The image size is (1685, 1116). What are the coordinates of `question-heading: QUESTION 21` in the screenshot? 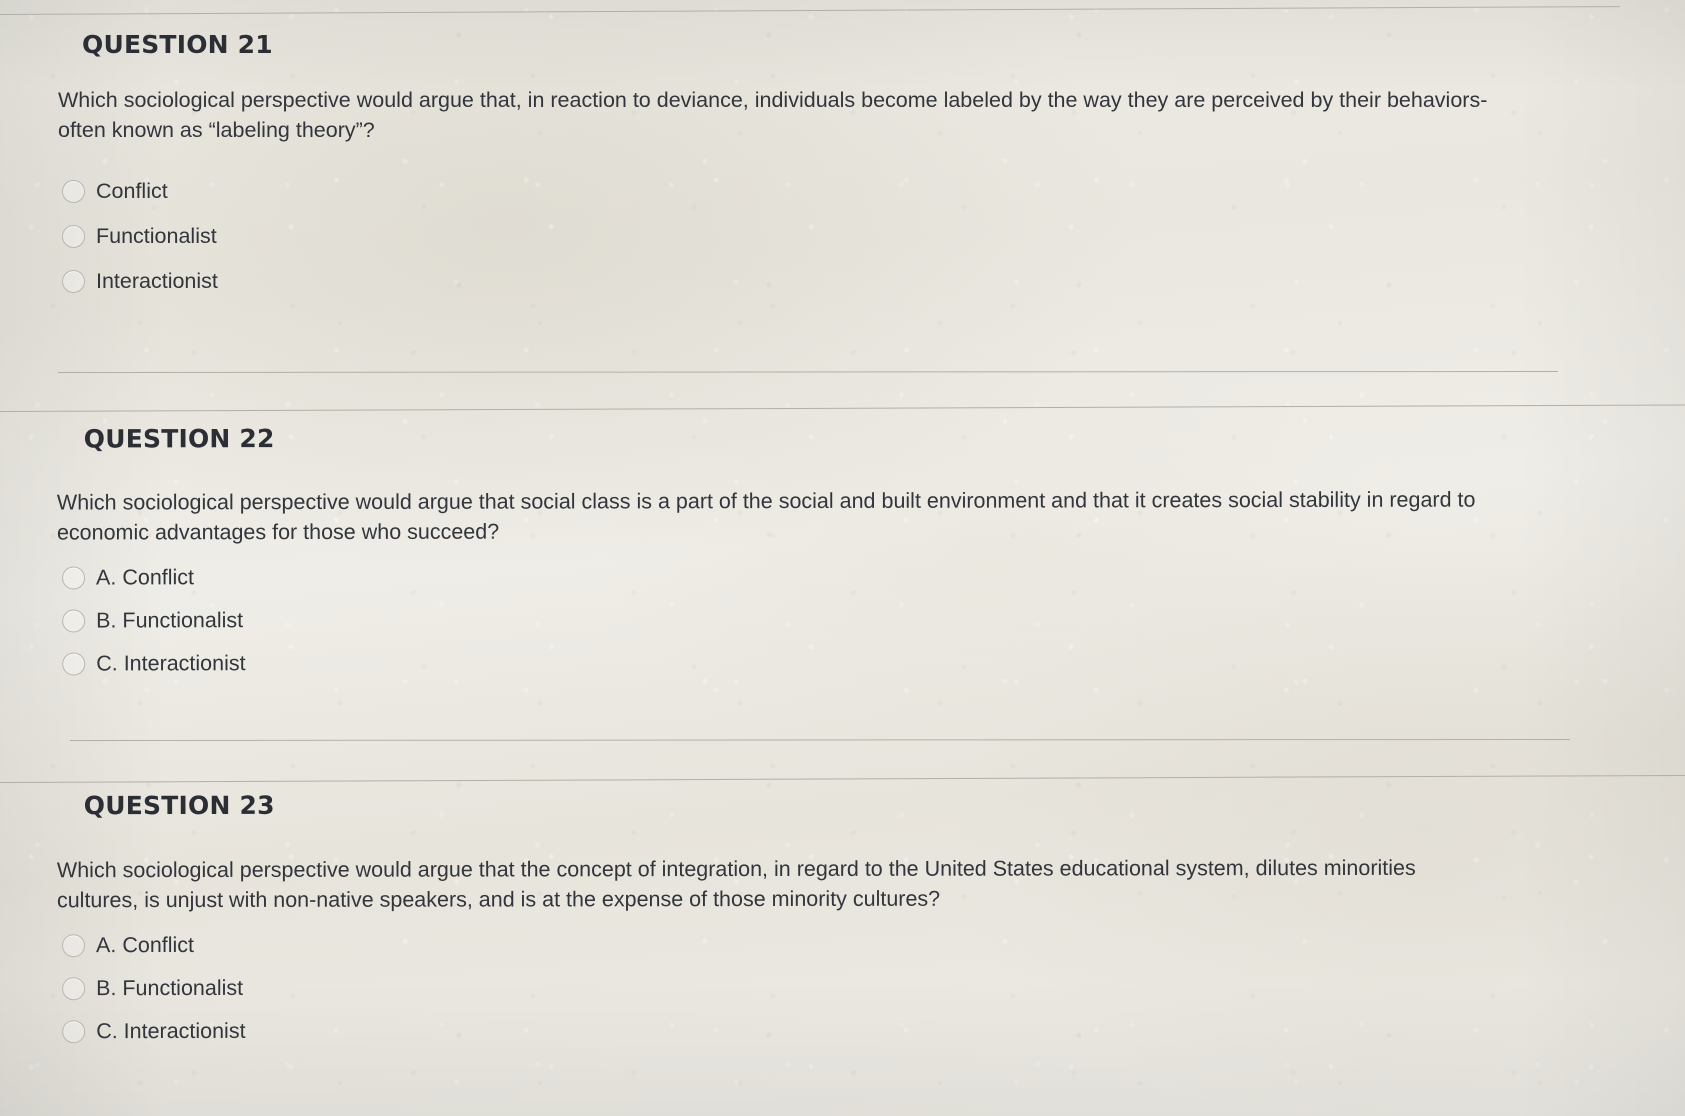 It's located at (177, 44).